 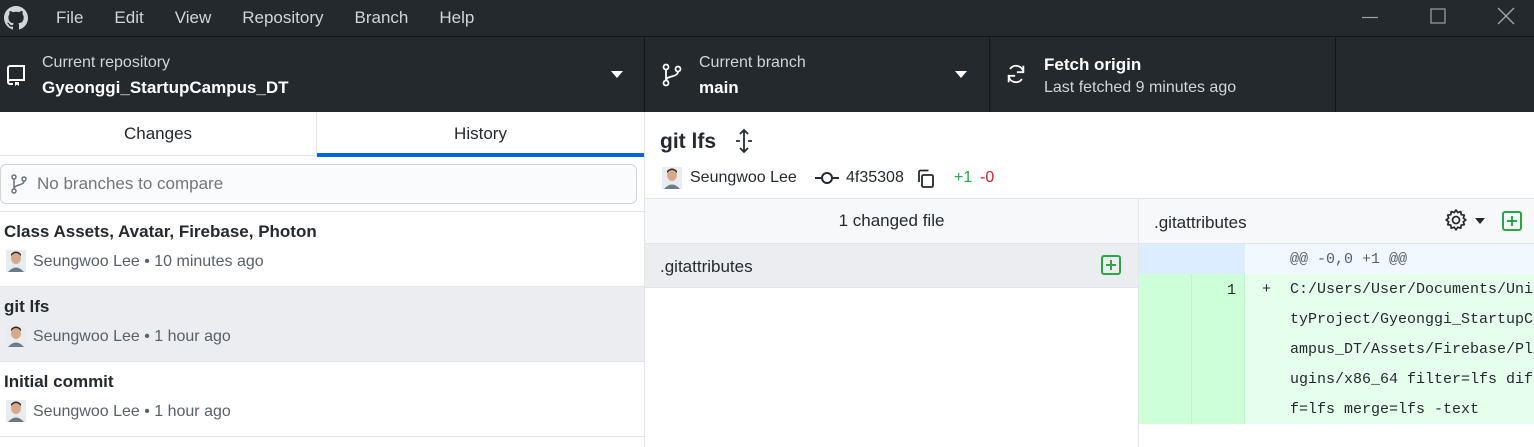 I want to click on github-logo-icon, so click(x=16, y=18).